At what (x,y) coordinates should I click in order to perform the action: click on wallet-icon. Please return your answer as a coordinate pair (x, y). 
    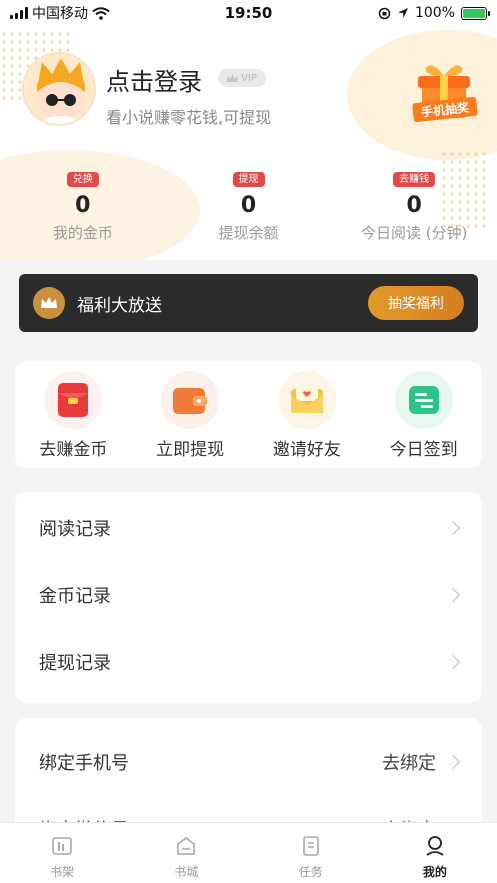
    Looking at the image, I should click on (190, 400).